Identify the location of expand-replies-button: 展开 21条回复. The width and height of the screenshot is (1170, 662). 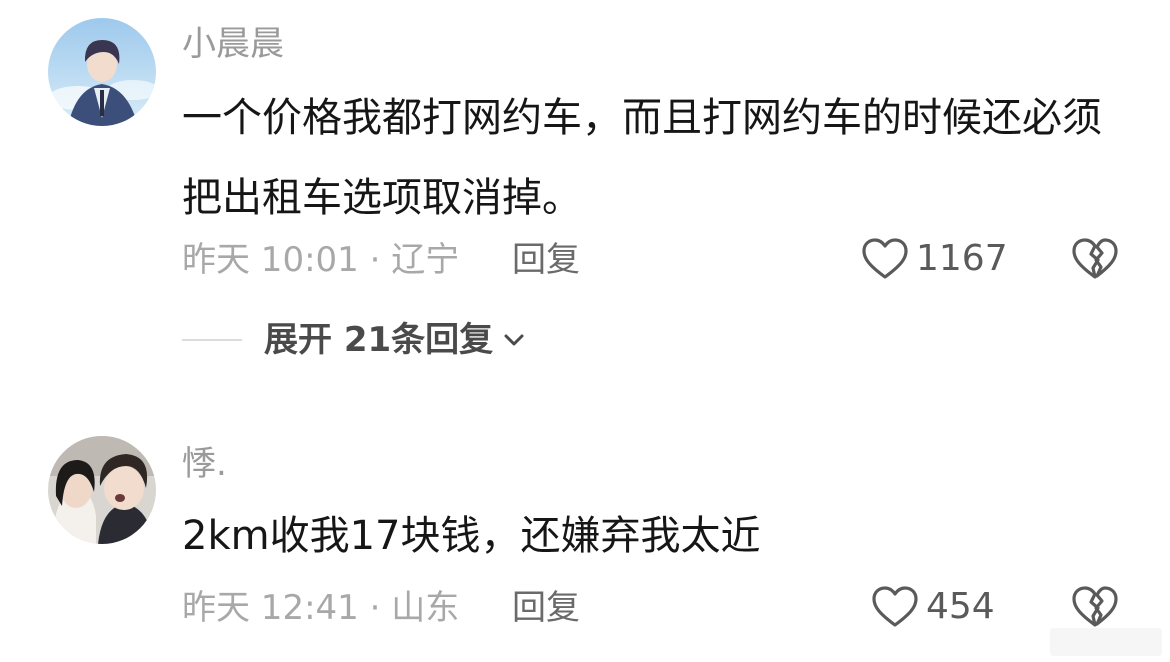
(353, 340).